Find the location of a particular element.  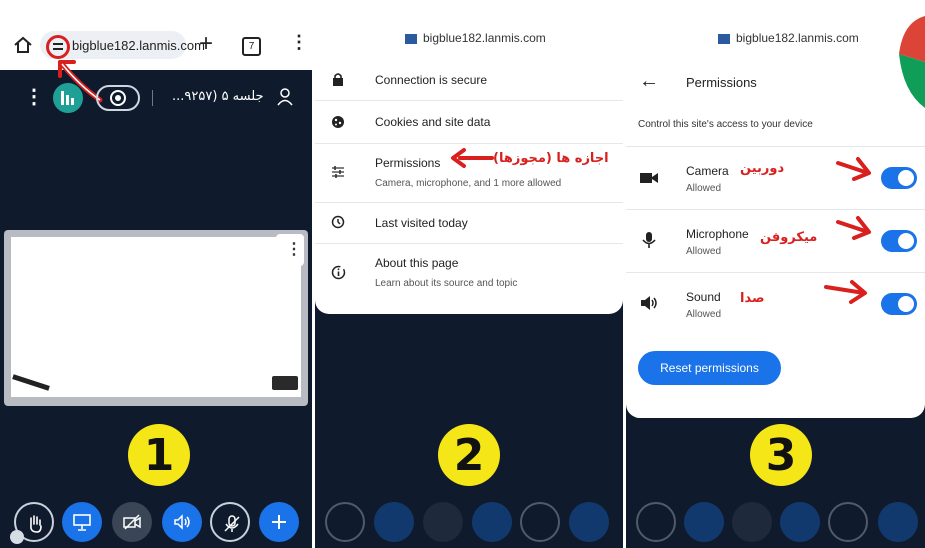

camera-icon is located at coordinates (649, 178).